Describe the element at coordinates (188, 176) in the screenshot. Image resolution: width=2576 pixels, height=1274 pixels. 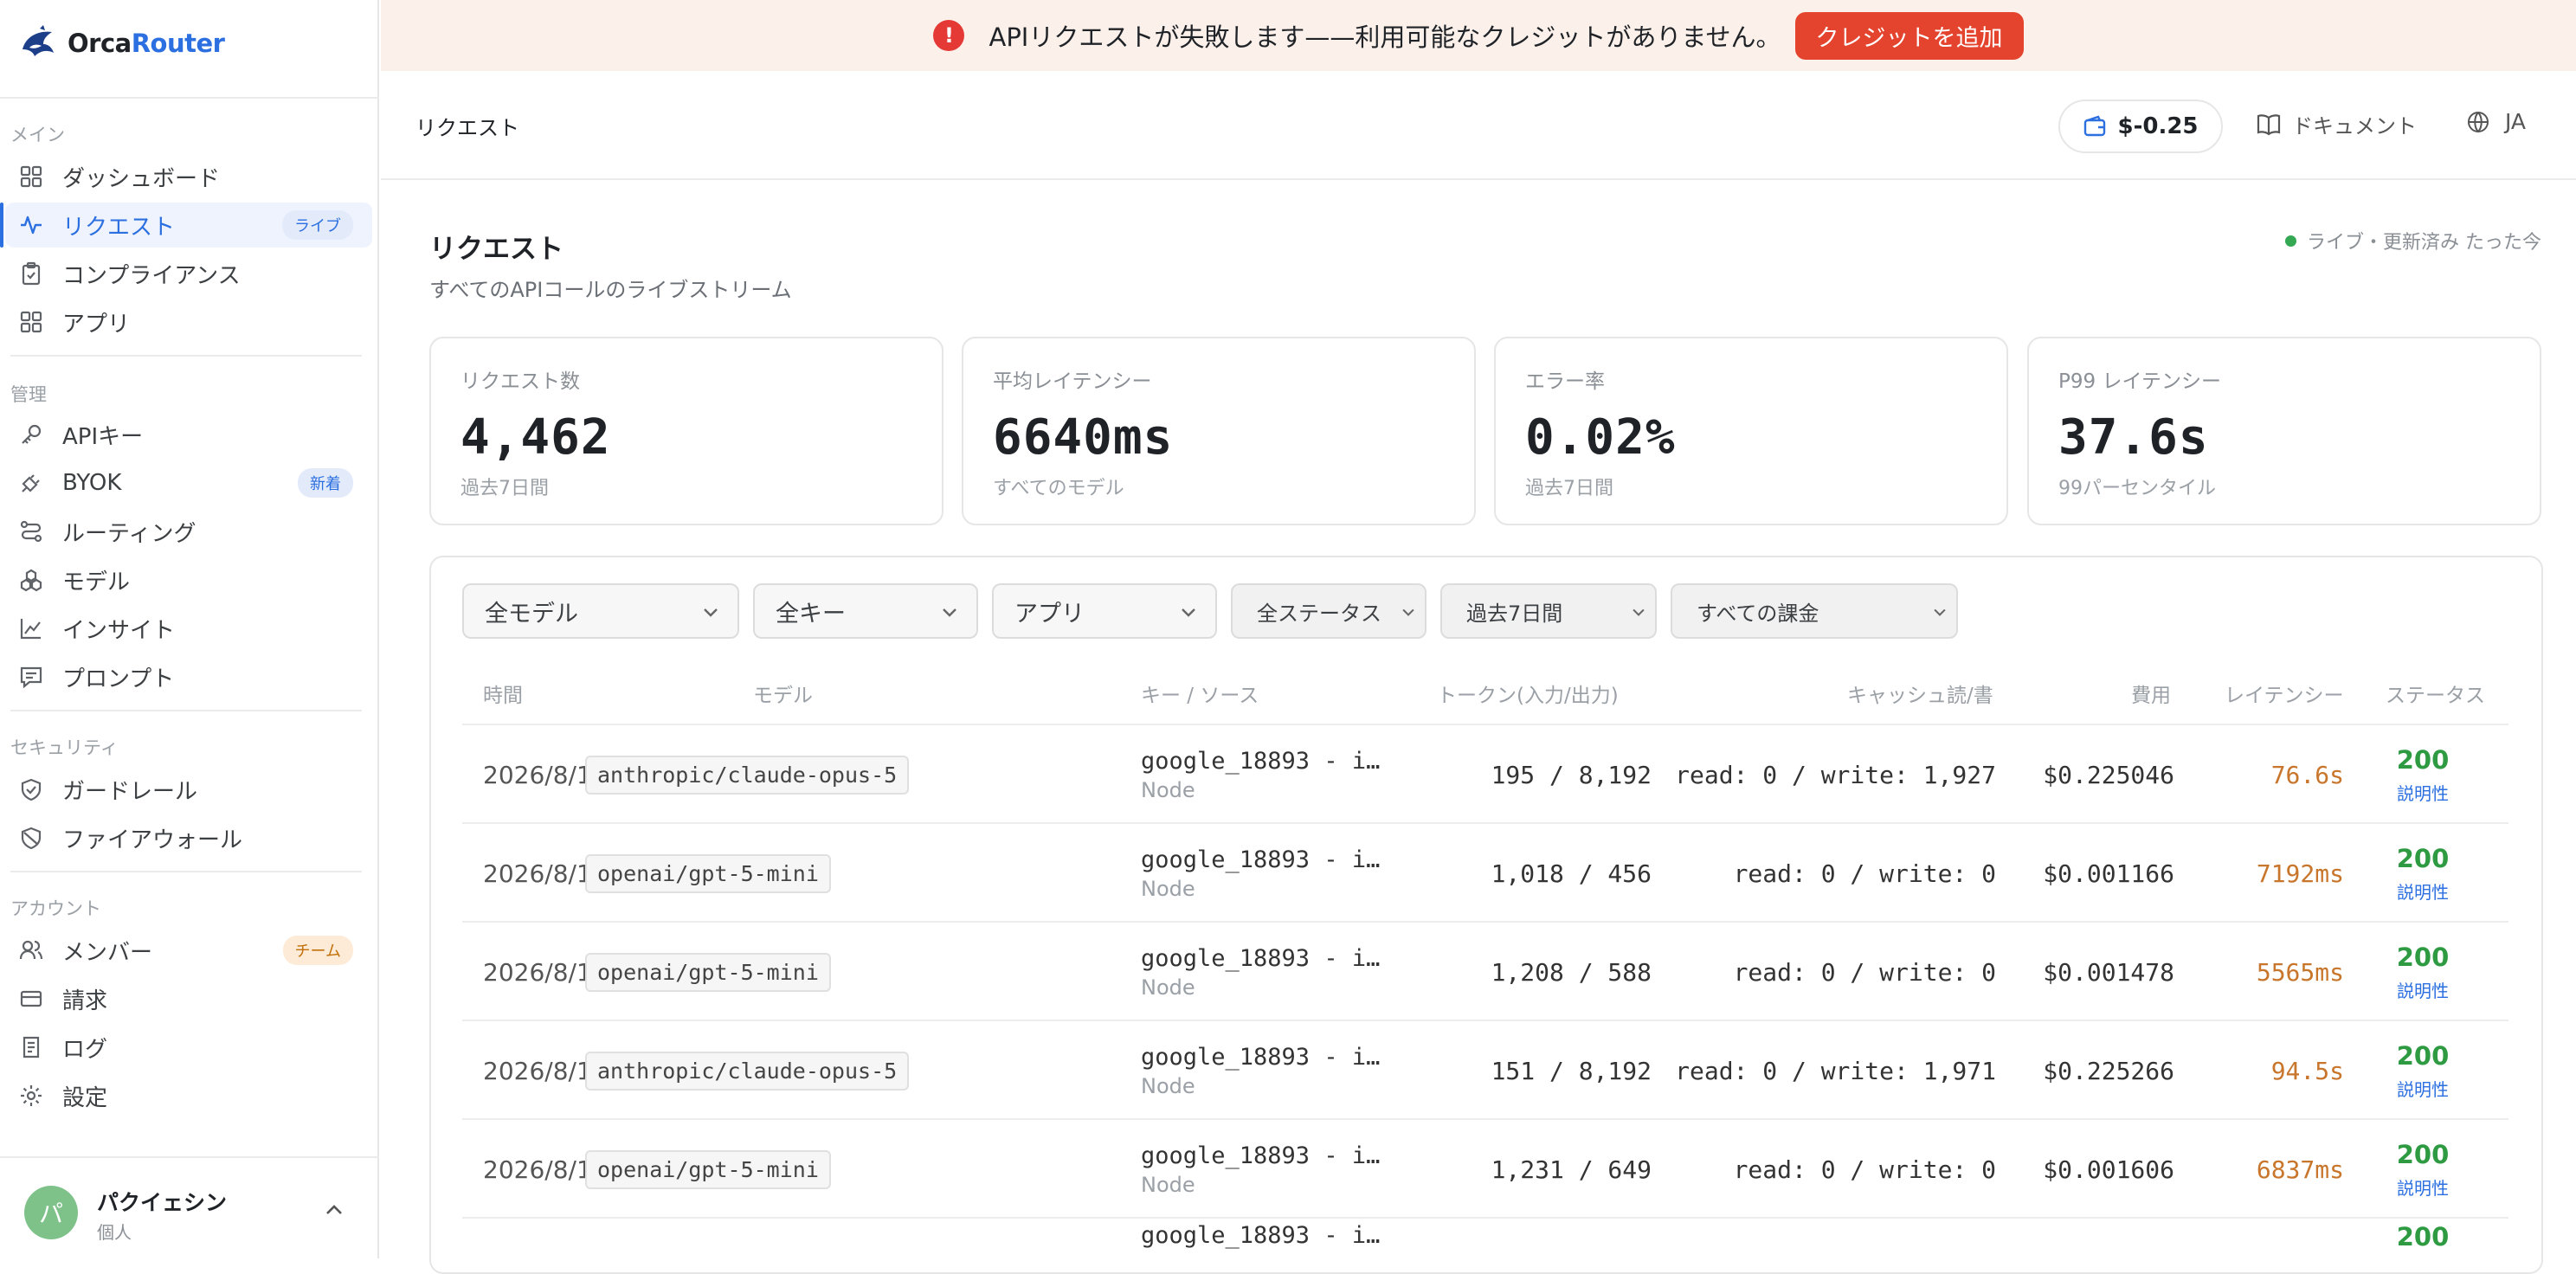
I see `sidebar-item-dashboard: ダッシュボード` at that location.